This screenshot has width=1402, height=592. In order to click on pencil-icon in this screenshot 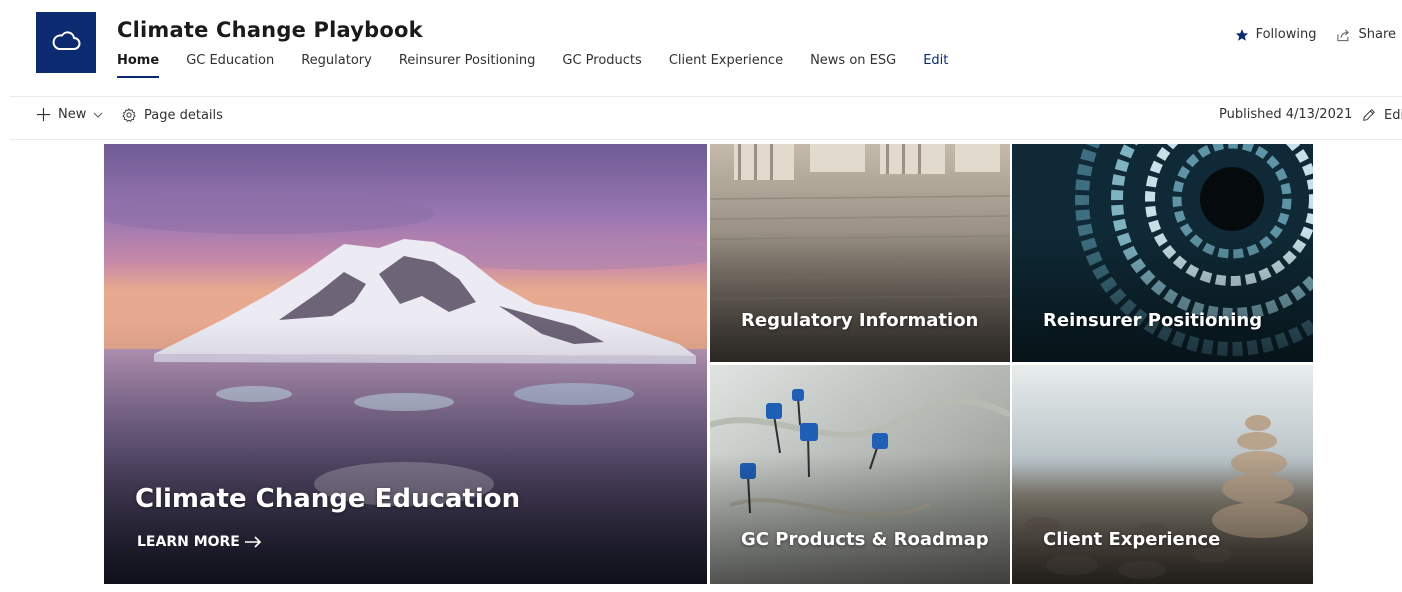, I will do `click(1369, 115)`.